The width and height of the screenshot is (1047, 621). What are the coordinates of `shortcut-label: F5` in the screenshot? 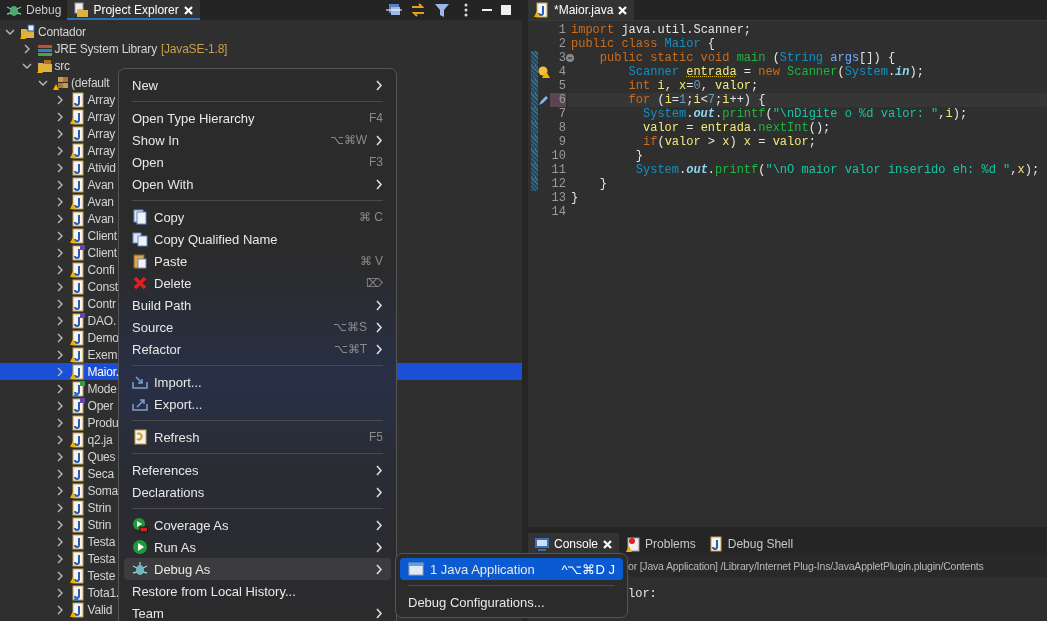 It's located at (376, 437).